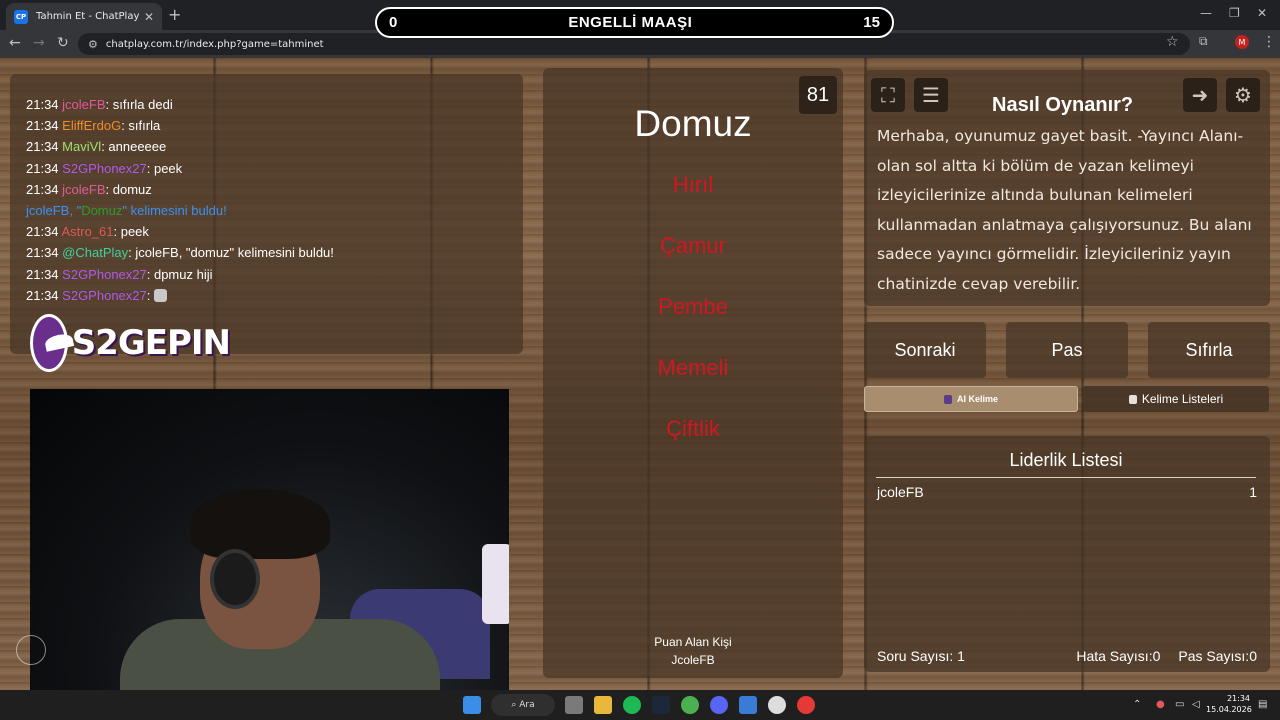 The image size is (1280, 720). What do you see at coordinates (888, 95) in the screenshot?
I see `fullscreen-icon: ⛶` at bounding box center [888, 95].